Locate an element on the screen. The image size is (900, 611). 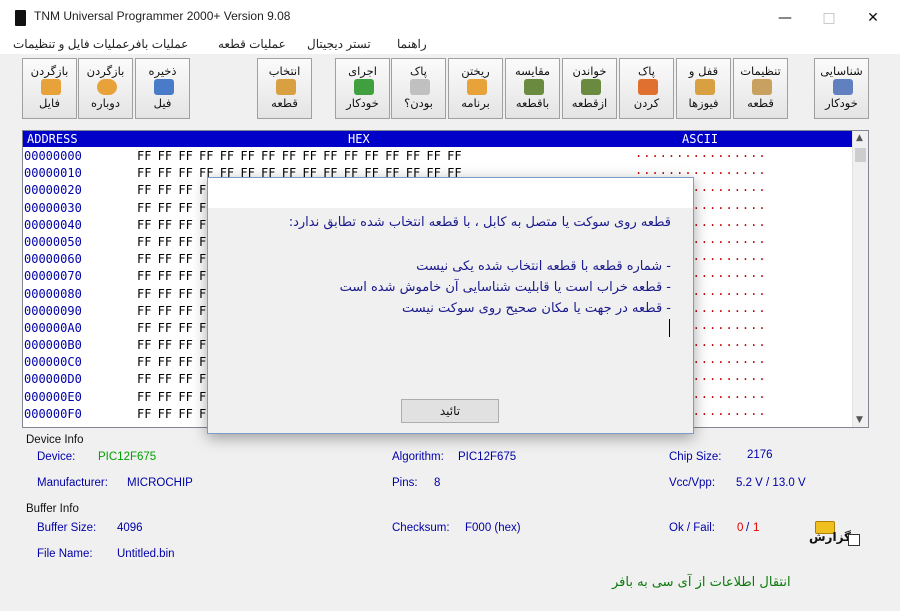
manufacturer-value: MICROCHIP is located at coordinates (160, 483).